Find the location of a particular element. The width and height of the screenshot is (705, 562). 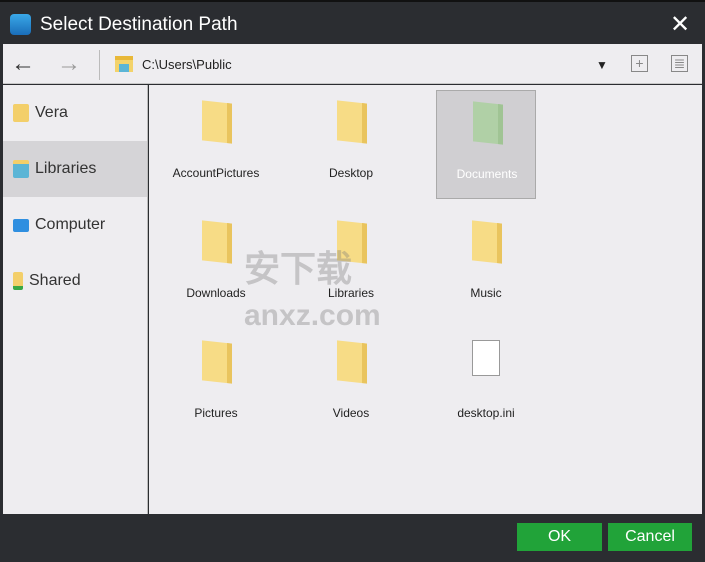

file-item: Documents is located at coordinates (486, 144).